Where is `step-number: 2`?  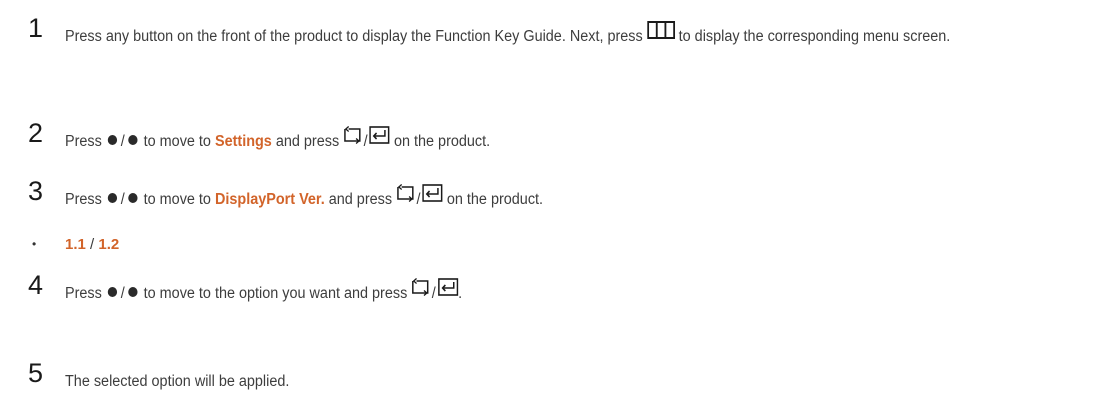
step-number: 2 is located at coordinates (36, 133).